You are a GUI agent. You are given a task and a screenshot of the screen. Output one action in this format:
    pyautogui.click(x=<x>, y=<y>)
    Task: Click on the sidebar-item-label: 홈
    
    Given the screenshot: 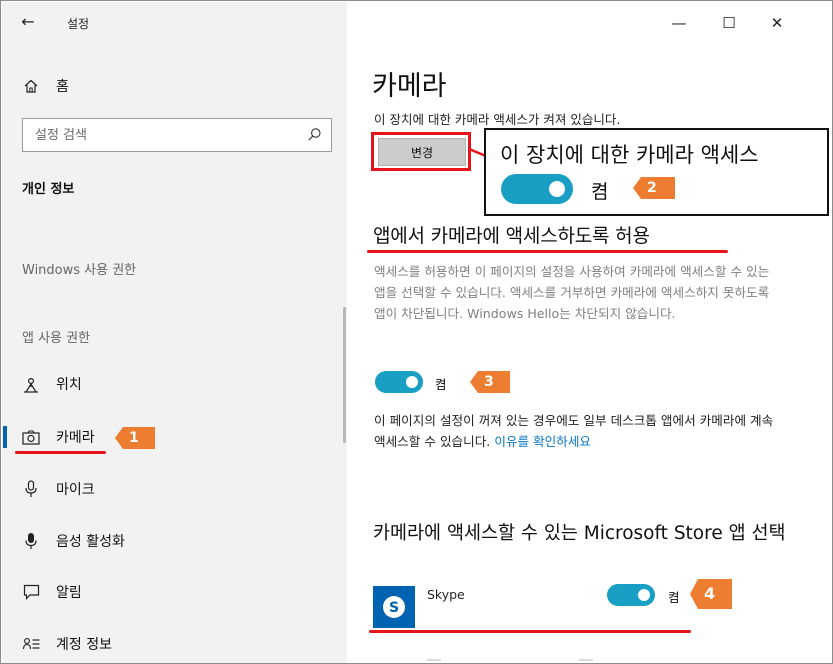 What is the action you would take?
    pyautogui.click(x=62, y=87)
    